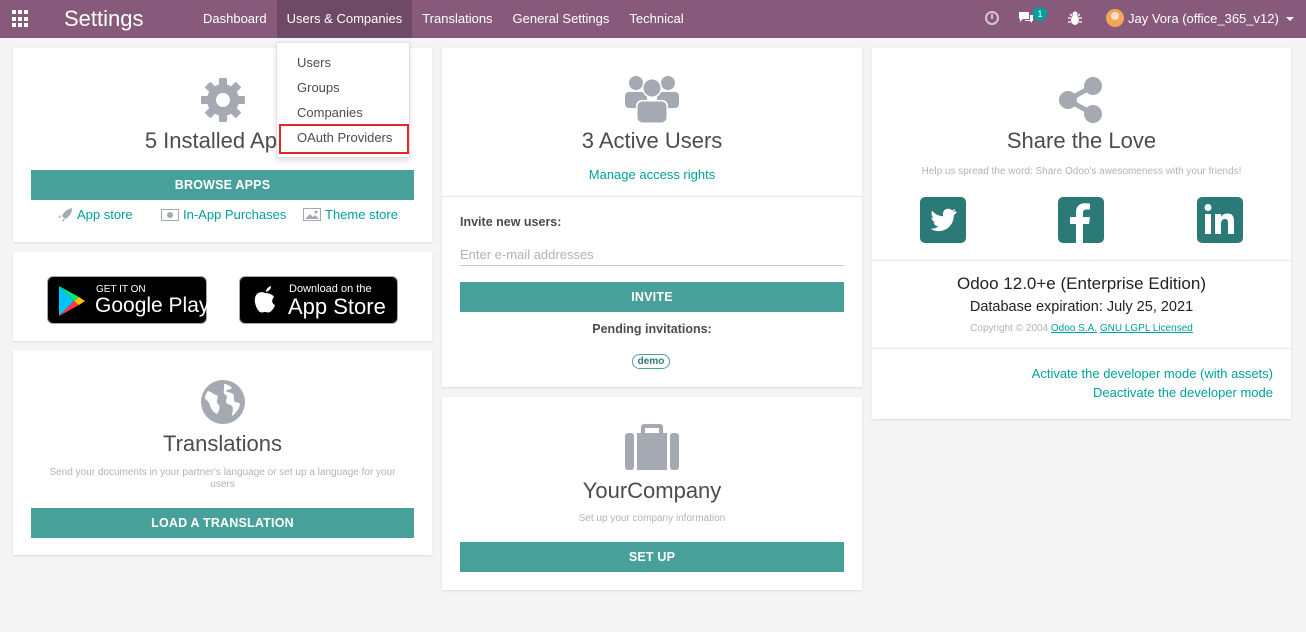 The width and height of the screenshot is (1306, 632). I want to click on app-store-badge: Download on the App Store, so click(318, 300).